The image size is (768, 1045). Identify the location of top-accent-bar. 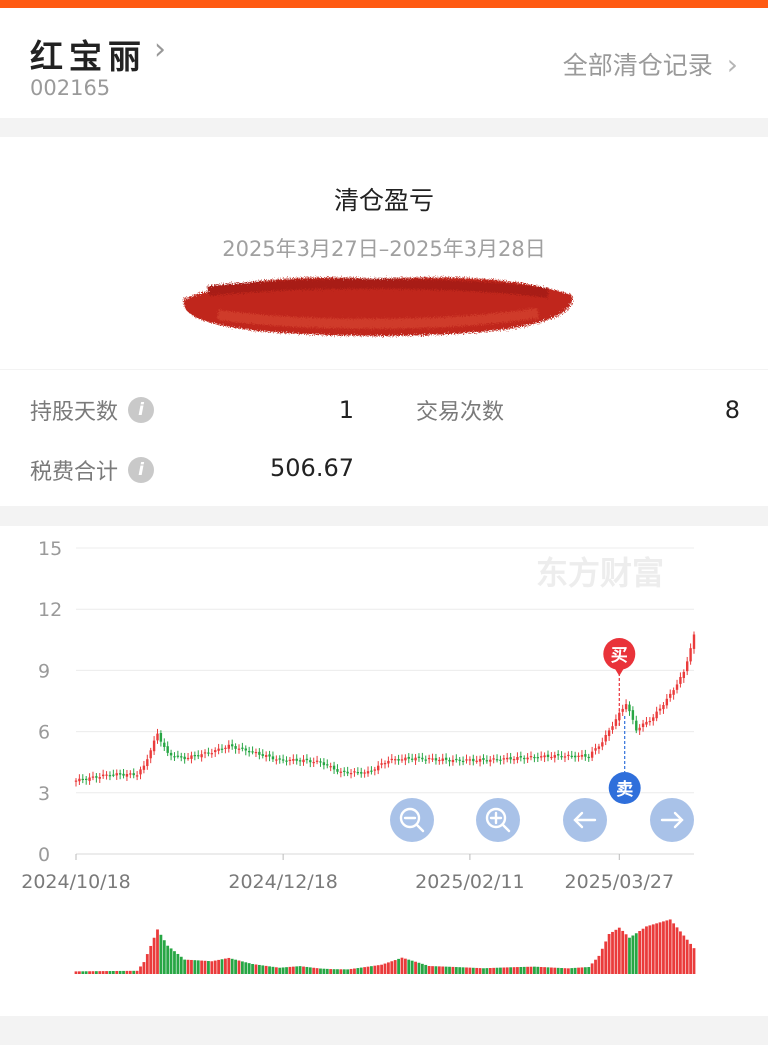
(384, 4).